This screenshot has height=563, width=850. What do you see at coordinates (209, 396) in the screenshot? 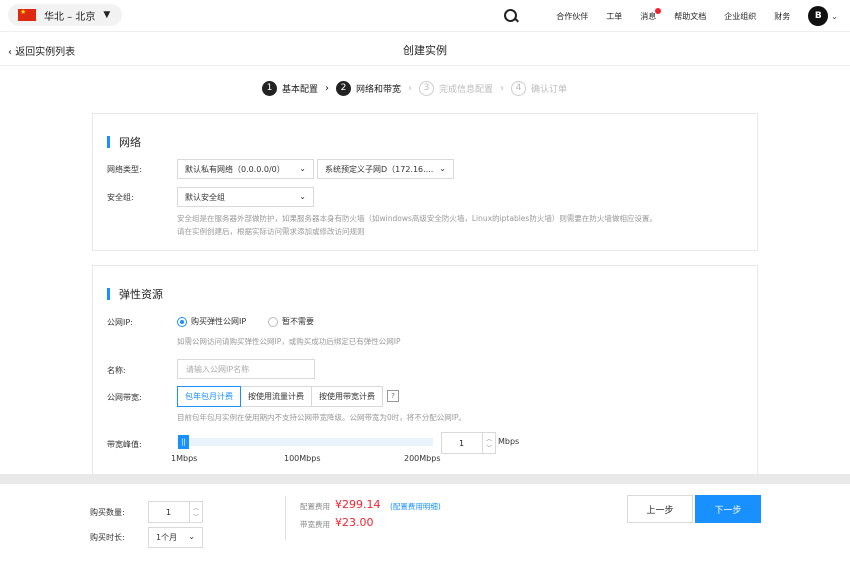
I see `tab-monthly: 包年包月计费` at bounding box center [209, 396].